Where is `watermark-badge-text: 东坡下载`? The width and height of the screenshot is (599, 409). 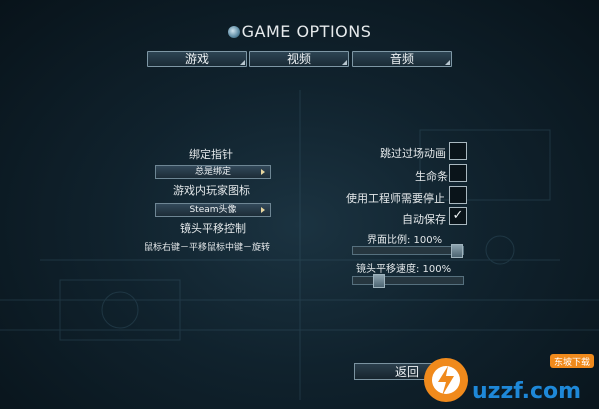
watermark-badge-text: 东坡下载 is located at coordinates (572, 362).